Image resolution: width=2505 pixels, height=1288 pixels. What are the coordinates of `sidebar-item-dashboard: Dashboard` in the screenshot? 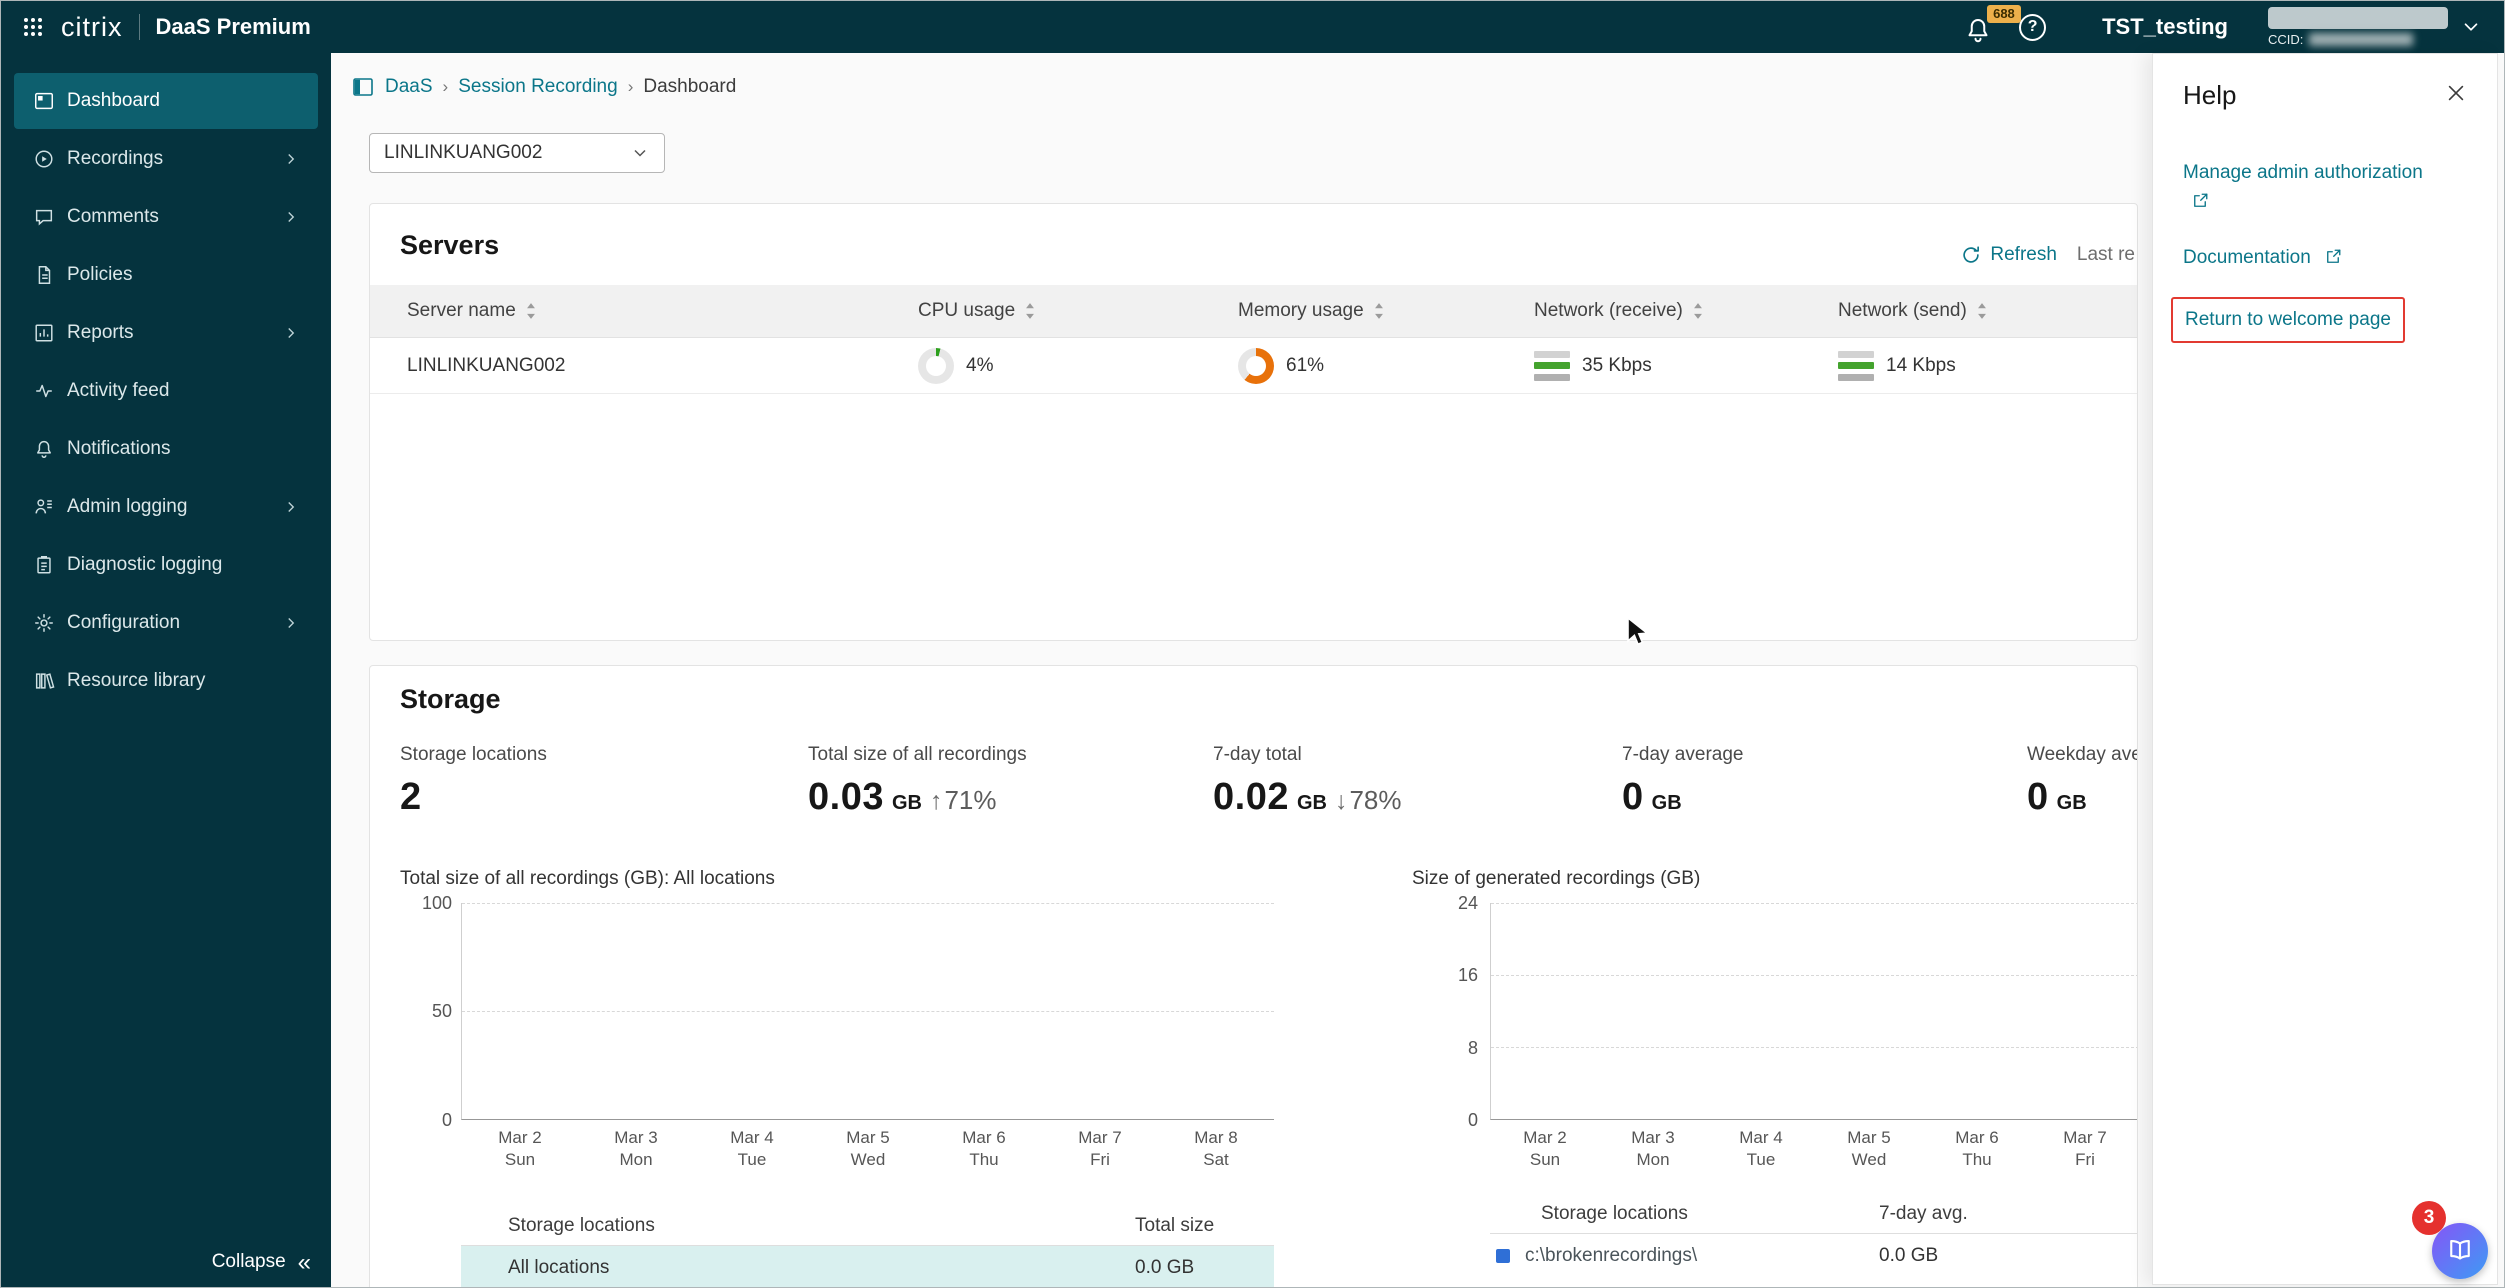 It's located at (166, 101).